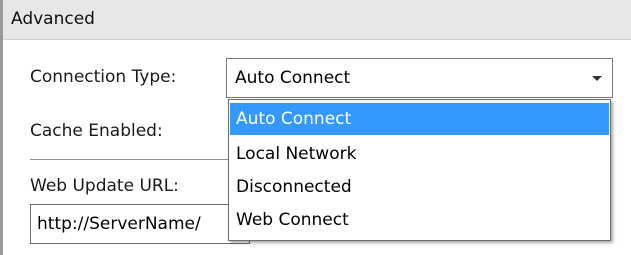 The image size is (631, 255). What do you see at coordinates (419, 78) in the screenshot?
I see `connection-type-combobox: Auto Connect` at bounding box center [419, 78].